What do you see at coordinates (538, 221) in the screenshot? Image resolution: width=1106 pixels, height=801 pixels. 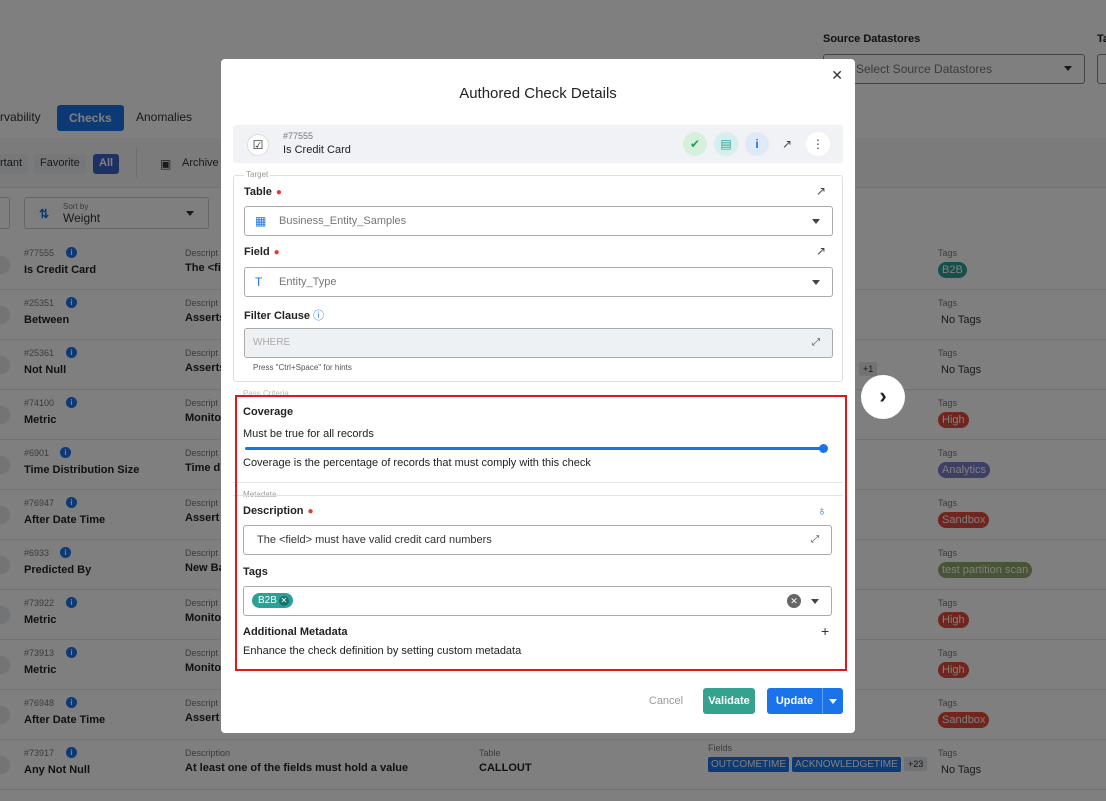 I see `table-select: ▦ Business_Entity_Samples` at bounding box center [538, 221].